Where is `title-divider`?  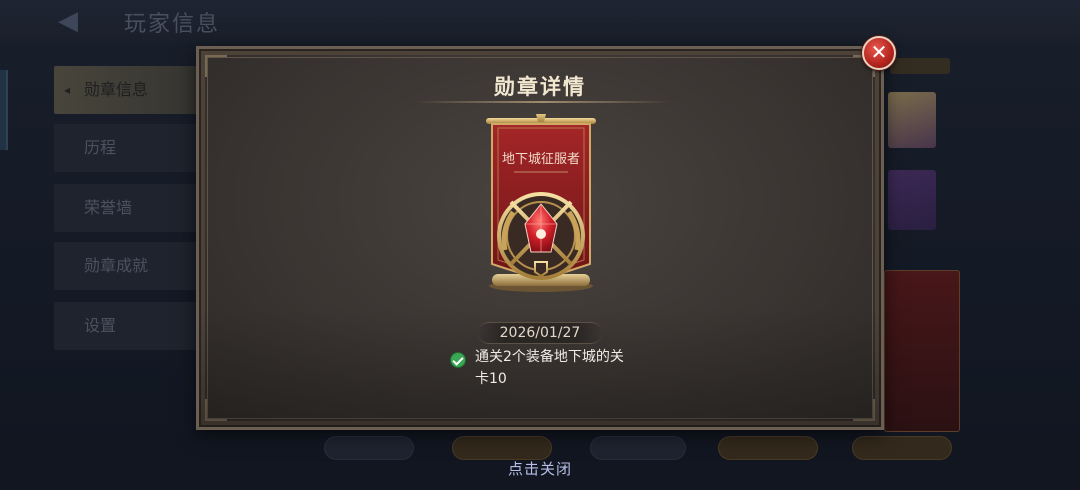
title-divider is located at coordinates (543, 102).